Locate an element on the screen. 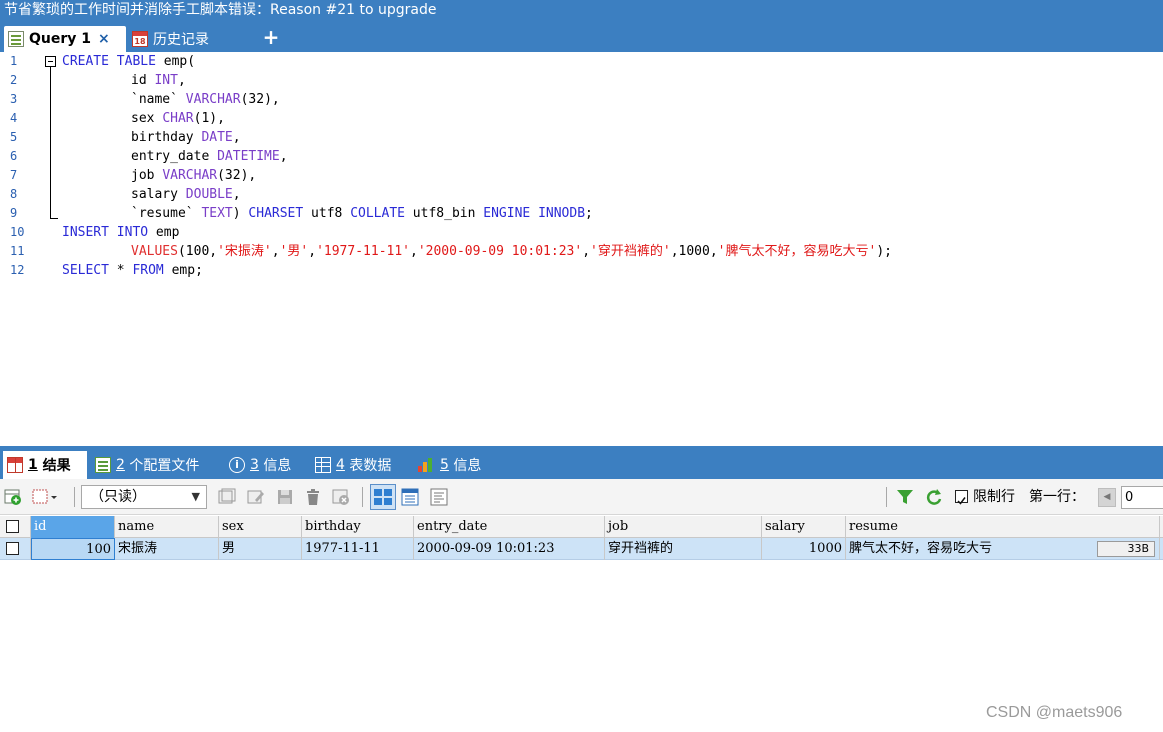 This screenshot has width=1163, height=732. add-tab-button: + is located at coordinates (271, 37).